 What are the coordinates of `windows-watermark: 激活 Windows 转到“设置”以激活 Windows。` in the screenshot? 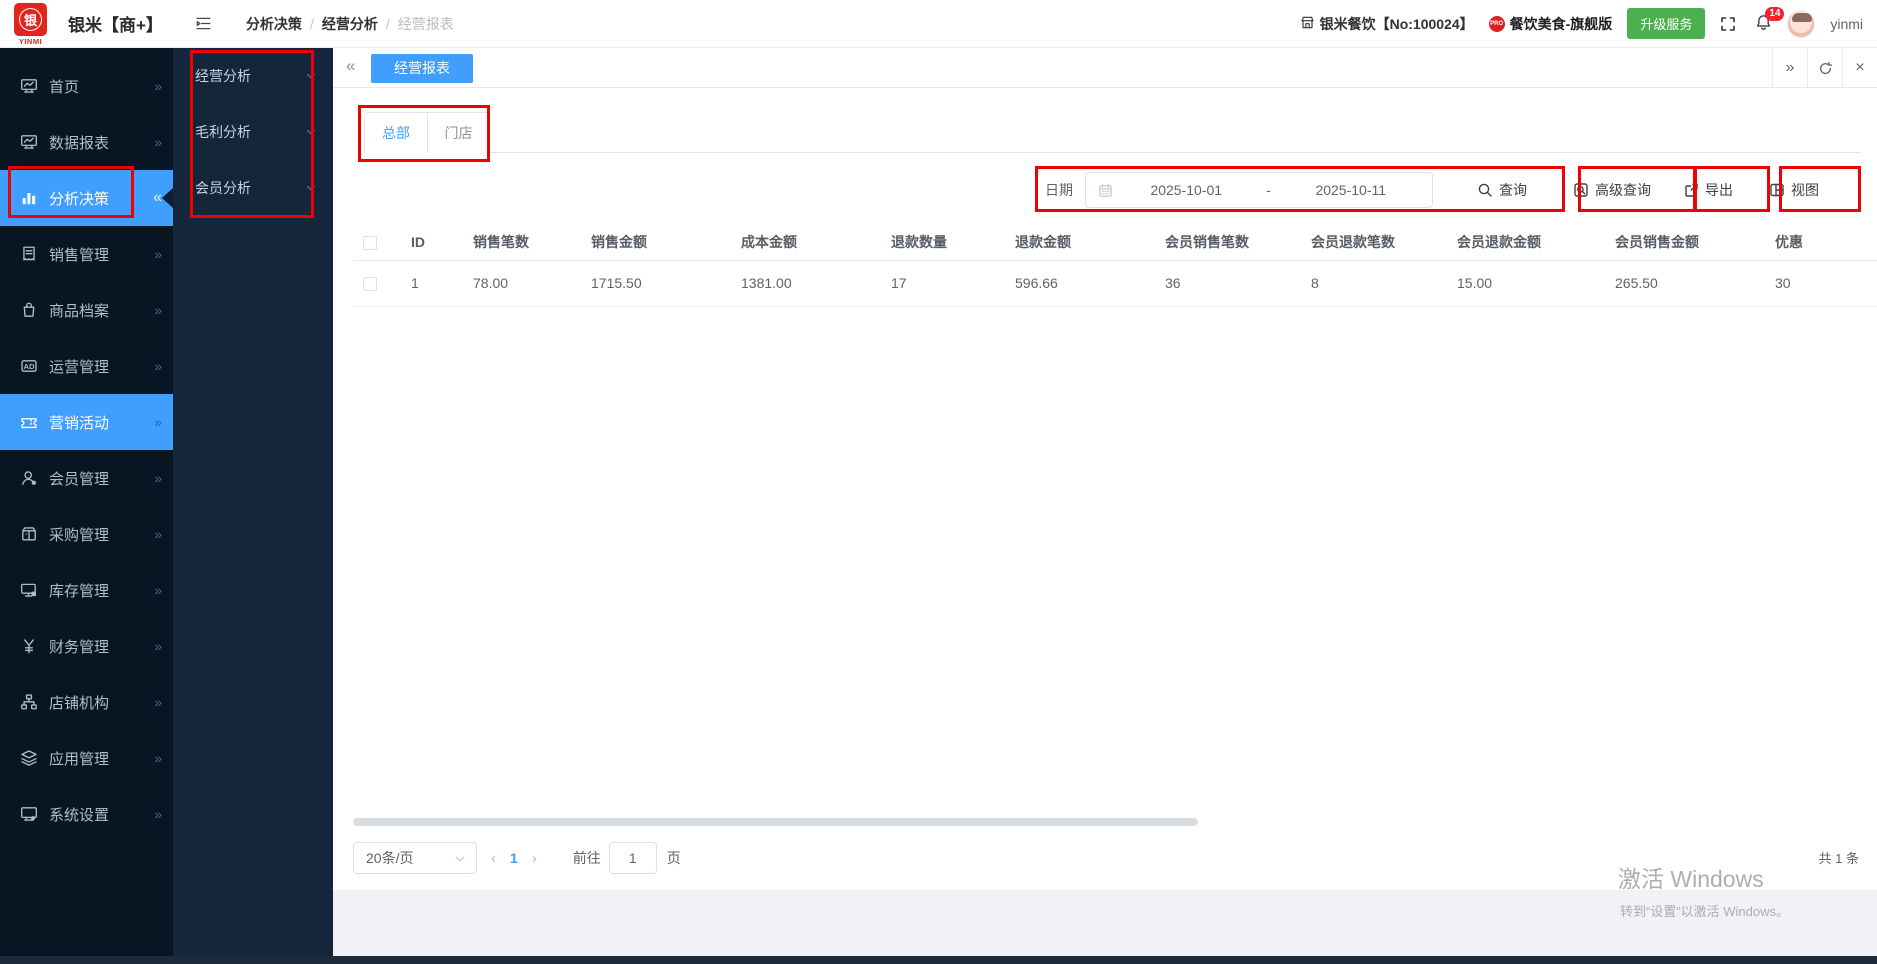 It's located at (1703, 890).